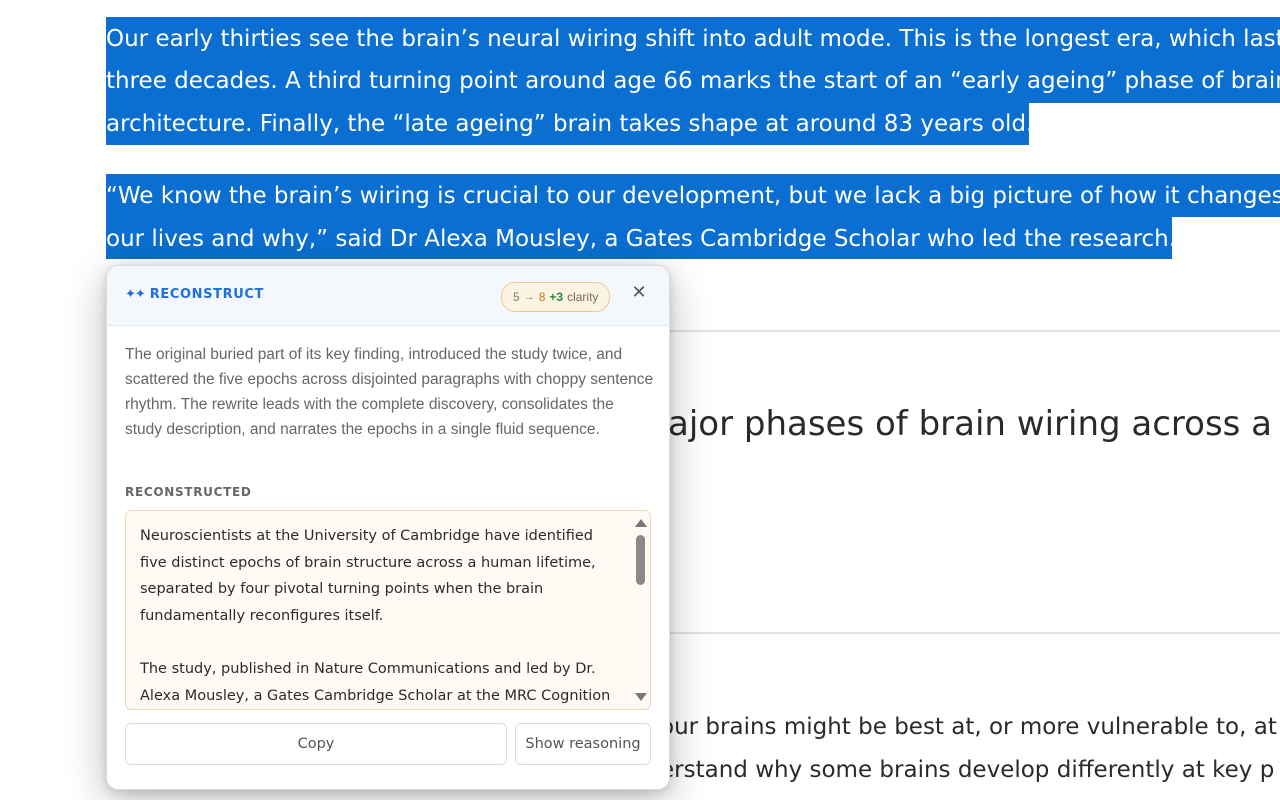  Describe the element at coordinates (188, 492) in the screenshot. I see `reconstructed-label: RECONSTRUCTED` at that location.